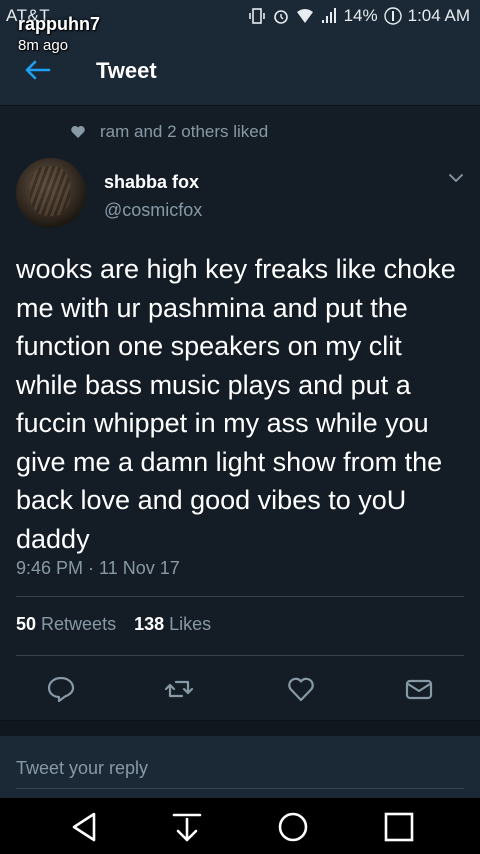 The width and height of the screenshot is (480, 854). I want to click on retweets-count: 50, so click(26, 624).